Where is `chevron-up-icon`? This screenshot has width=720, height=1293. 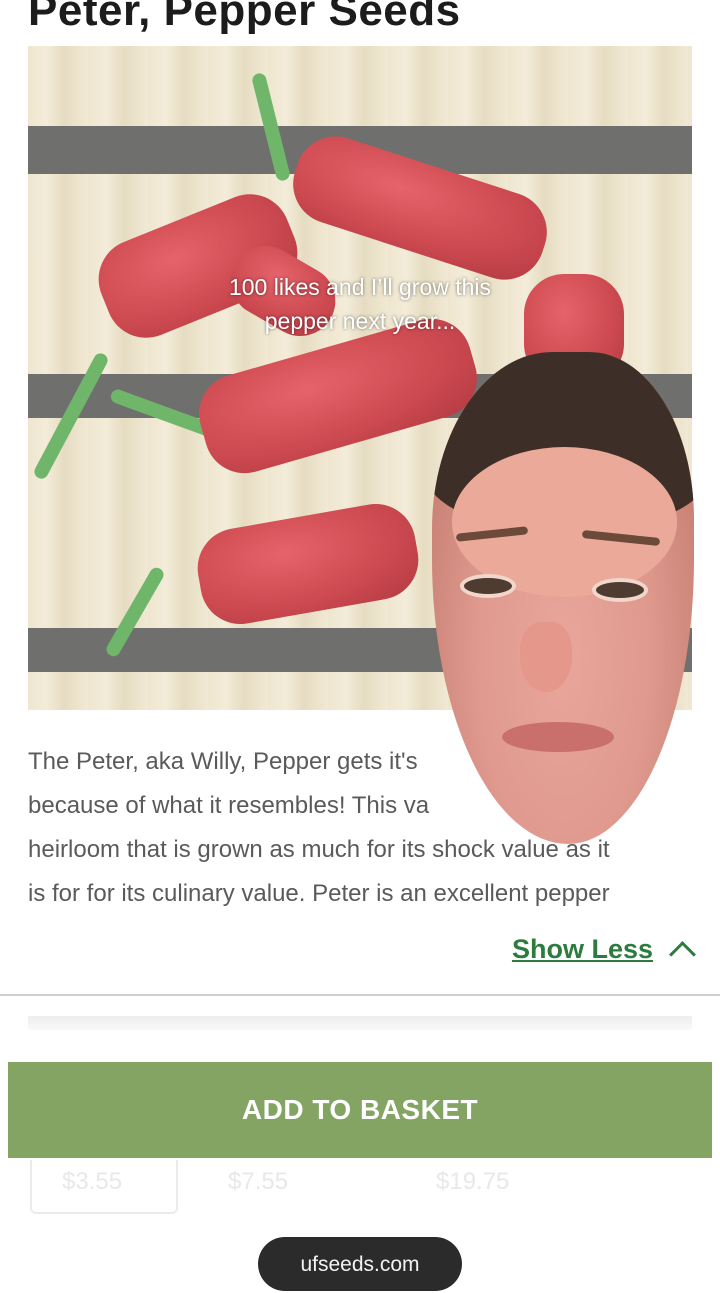 chevron-up-icon is located at coordinates (682, 954).